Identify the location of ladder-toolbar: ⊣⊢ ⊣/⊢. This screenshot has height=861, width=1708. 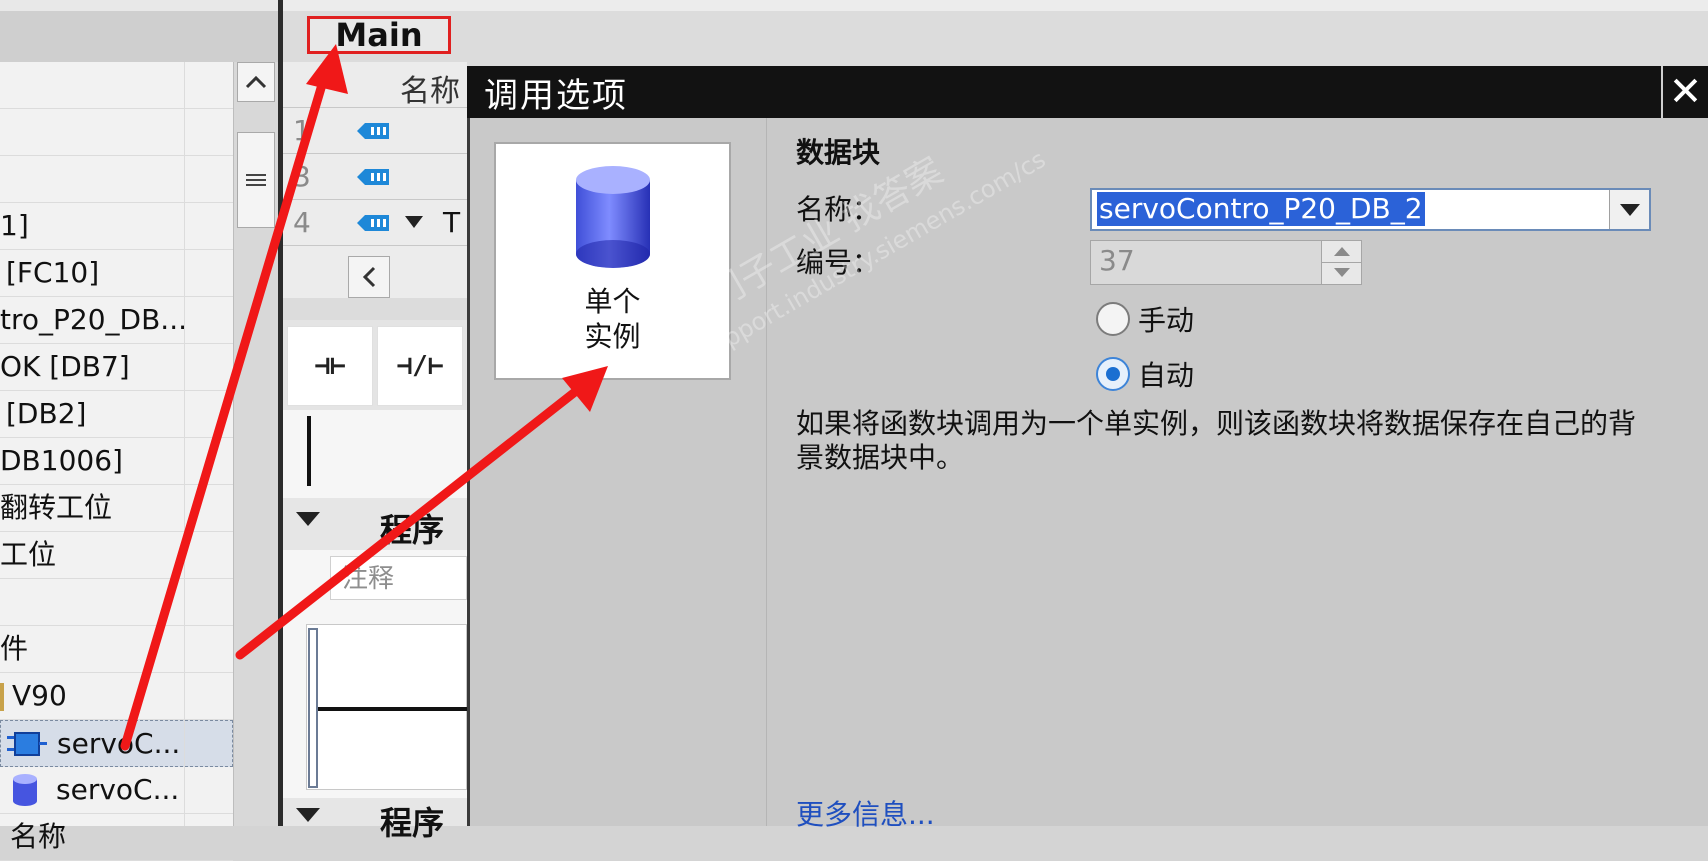
(375, 365).